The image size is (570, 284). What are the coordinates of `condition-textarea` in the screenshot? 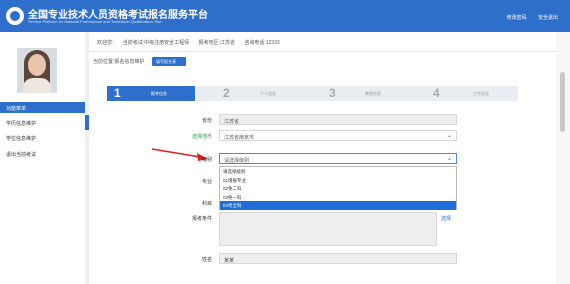 It's located at (328, 229).